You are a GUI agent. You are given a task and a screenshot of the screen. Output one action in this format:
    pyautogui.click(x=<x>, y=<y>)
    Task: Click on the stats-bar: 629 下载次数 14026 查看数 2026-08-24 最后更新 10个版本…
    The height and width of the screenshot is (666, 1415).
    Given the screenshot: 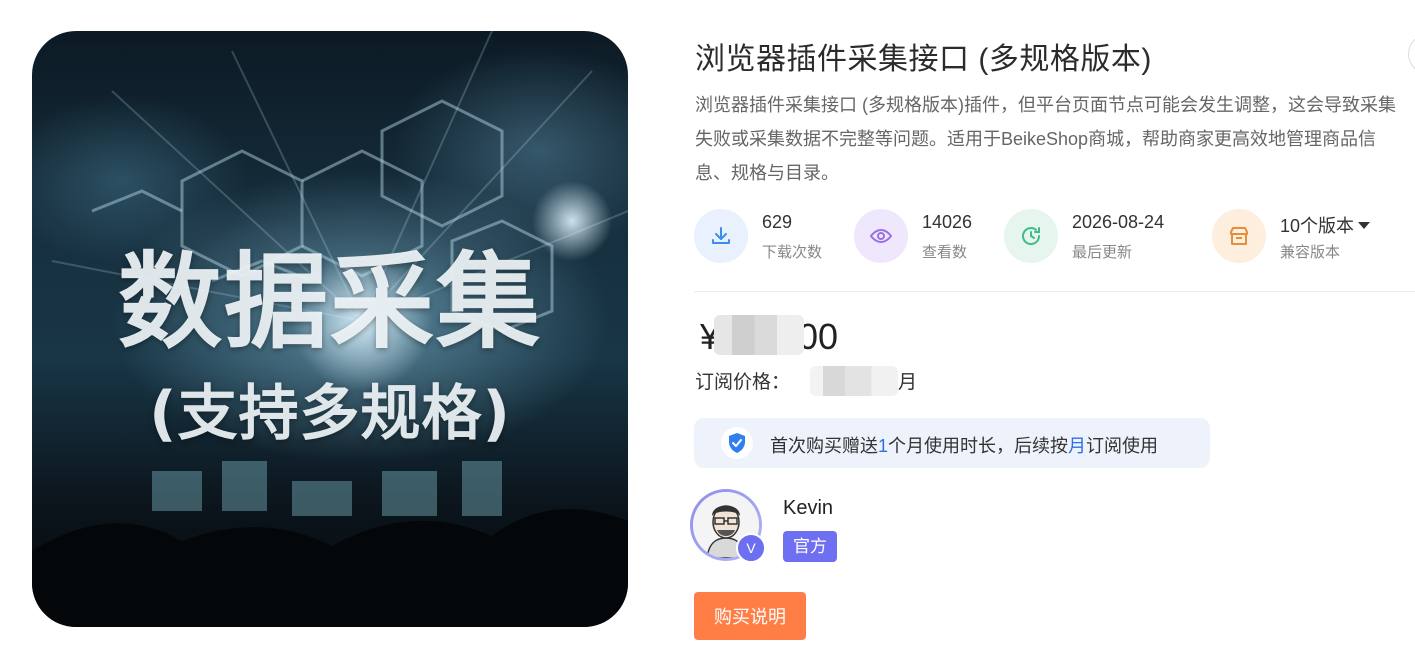 What is the action you would take?
    pyautogui.click(x=1054, y=236)
    